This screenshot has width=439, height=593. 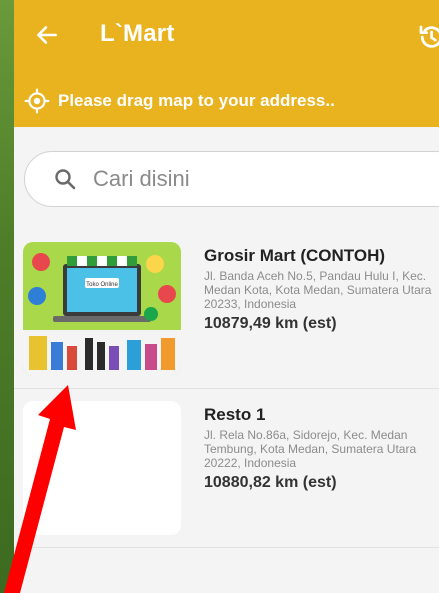 I want to click on gps-target-icon, so click(x=37, y=101).